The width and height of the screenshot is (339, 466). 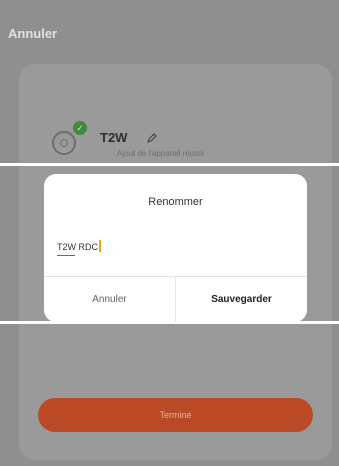 I want to click on rename-input-value: T2W RDC, so click(x=77, y=247).